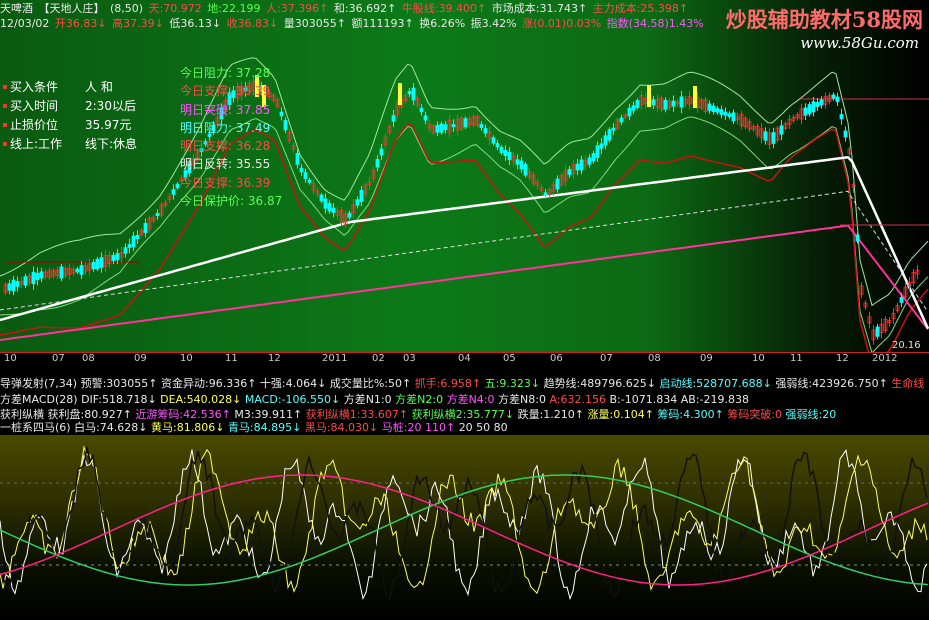 The image size is (929, 620). I want to click on infobar3-item: 筹码:4.300↑, so click(692, 414).